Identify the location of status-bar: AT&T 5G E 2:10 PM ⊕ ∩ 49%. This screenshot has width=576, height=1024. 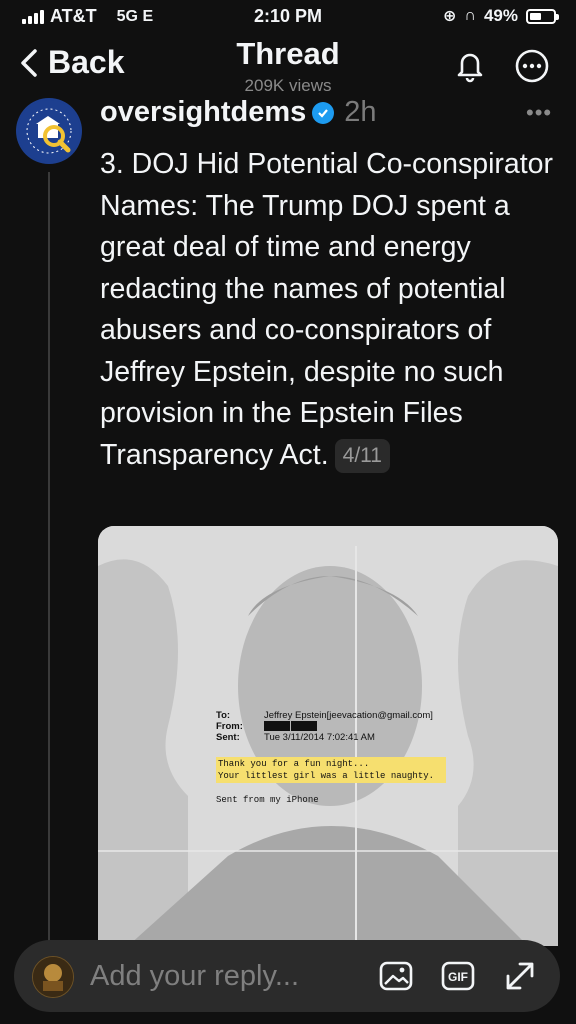
(288, 18).